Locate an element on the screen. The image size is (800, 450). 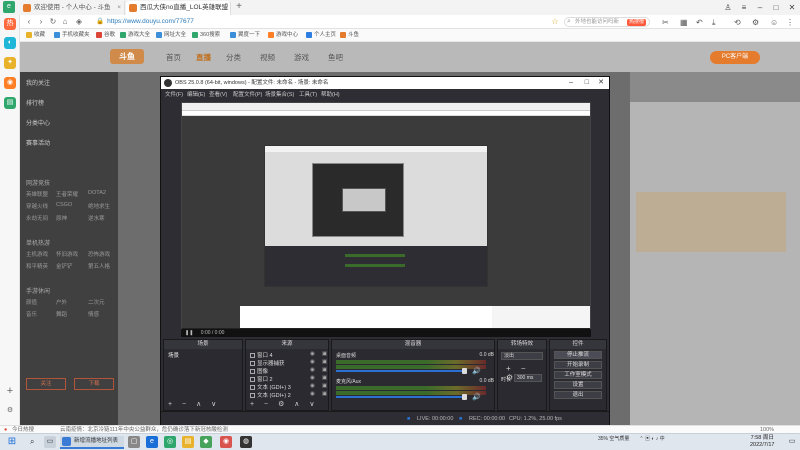
nav-live: 直播 is located at coordinates (203, 57).